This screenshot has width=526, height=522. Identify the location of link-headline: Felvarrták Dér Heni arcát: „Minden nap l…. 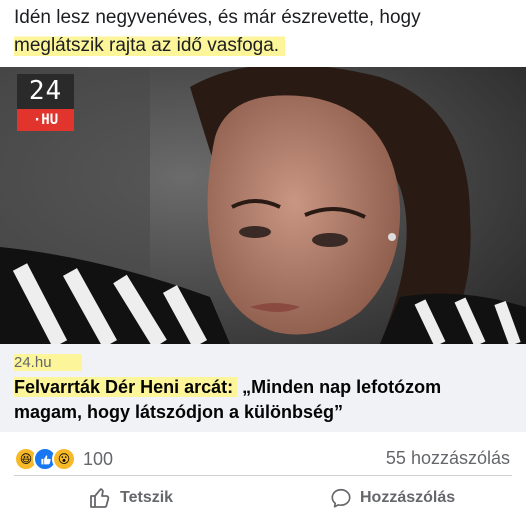
(263, 400).